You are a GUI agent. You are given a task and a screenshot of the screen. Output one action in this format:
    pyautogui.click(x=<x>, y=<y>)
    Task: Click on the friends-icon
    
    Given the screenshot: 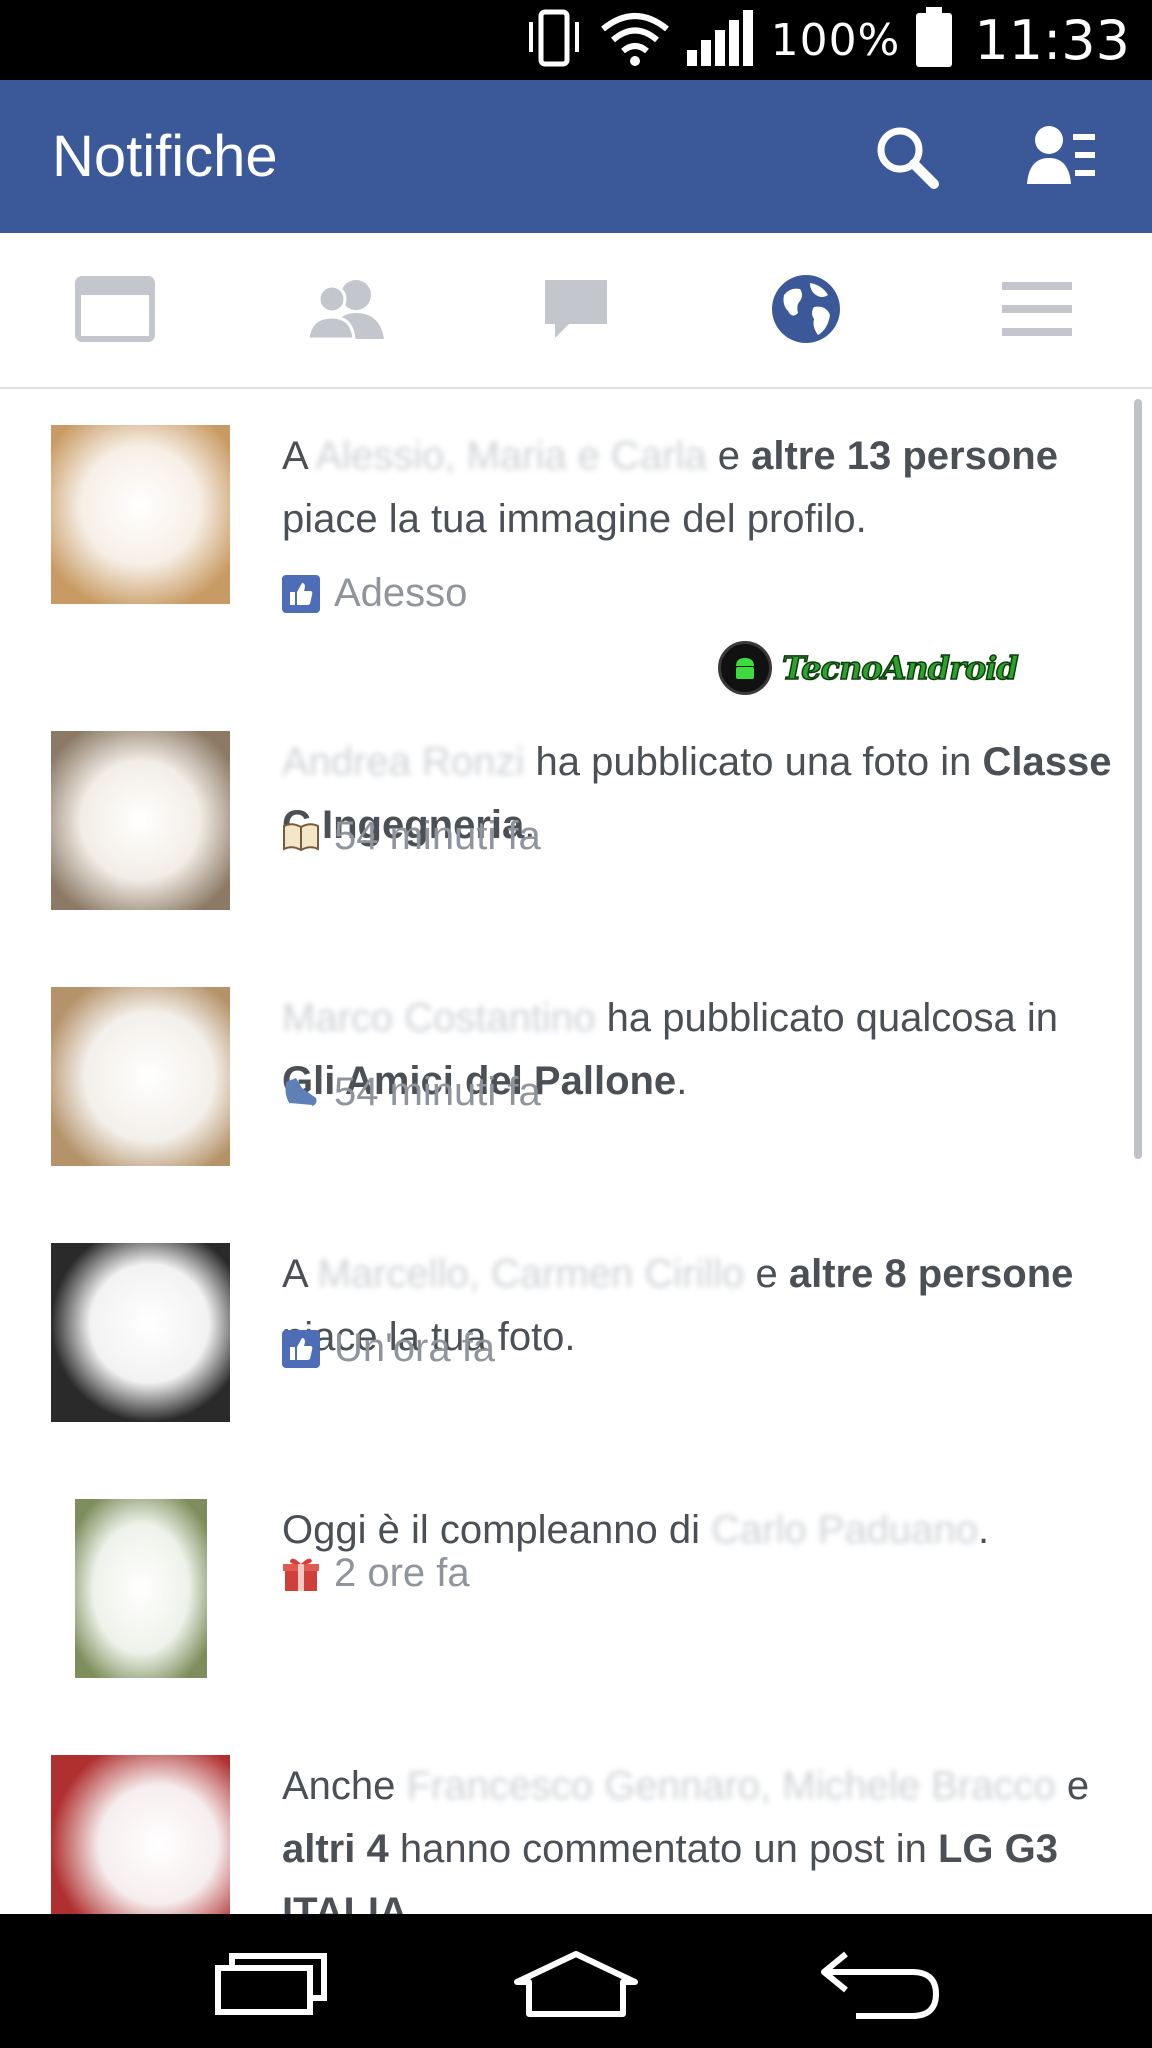 What is the action you would take?
    pyautogui.click(x=346, y=311)
    